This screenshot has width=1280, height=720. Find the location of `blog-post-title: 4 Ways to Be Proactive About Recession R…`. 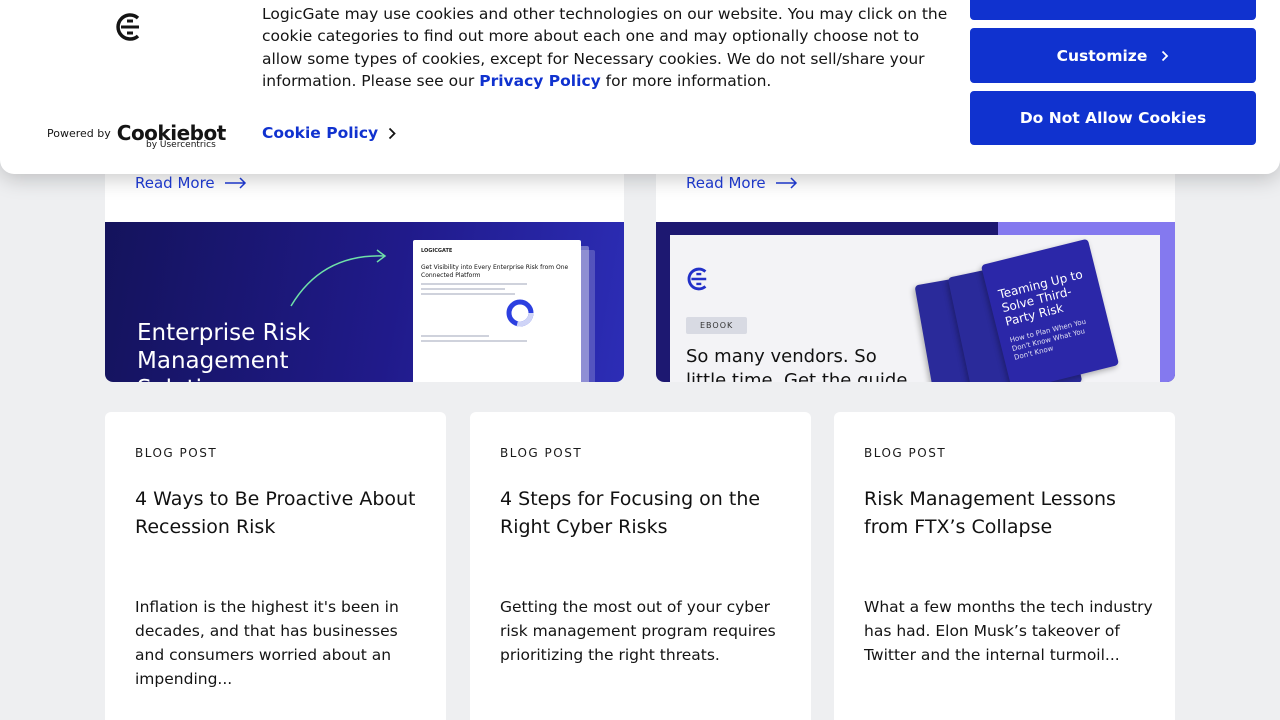

blog-post-title: 4 Ways to Be Proactive About Recession R… is located at coordinates (280, 513).